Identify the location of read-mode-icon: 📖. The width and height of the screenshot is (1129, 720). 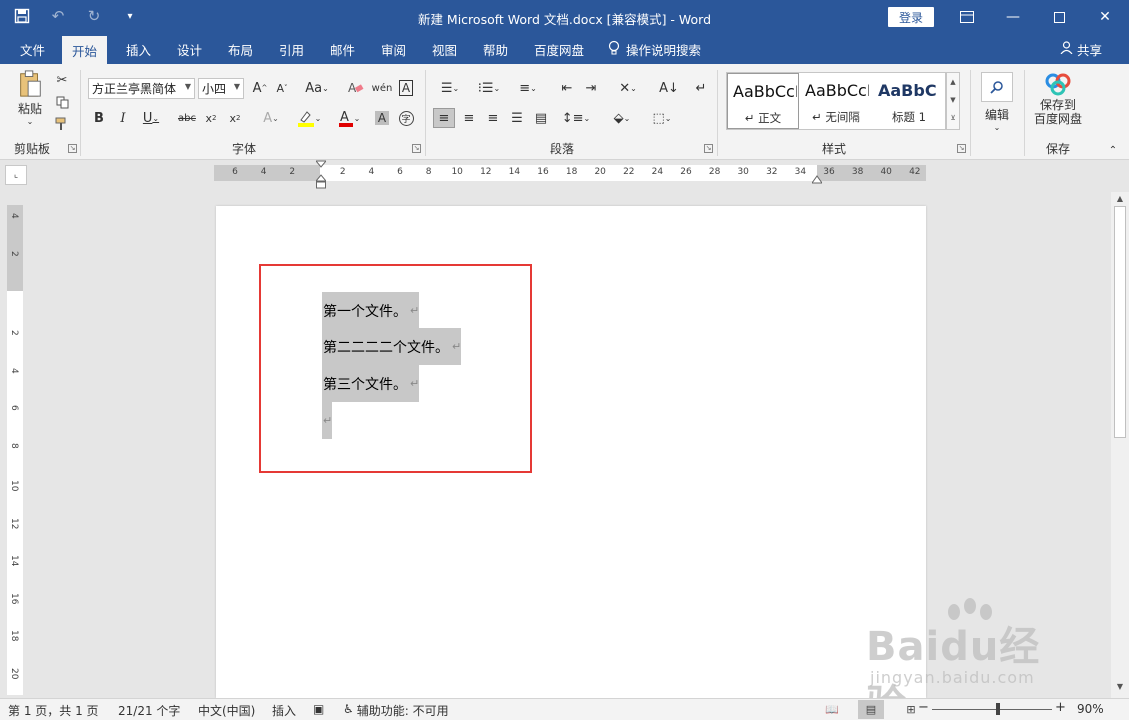
(832, 709).